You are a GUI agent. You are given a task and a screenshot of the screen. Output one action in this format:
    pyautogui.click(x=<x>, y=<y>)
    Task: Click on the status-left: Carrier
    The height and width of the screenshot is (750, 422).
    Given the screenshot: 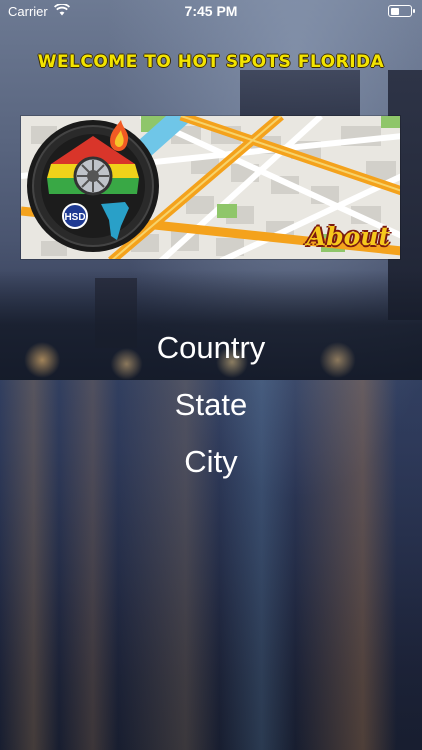 What is the action you would take?
    pyautogui.click(x=39, y=10)
    